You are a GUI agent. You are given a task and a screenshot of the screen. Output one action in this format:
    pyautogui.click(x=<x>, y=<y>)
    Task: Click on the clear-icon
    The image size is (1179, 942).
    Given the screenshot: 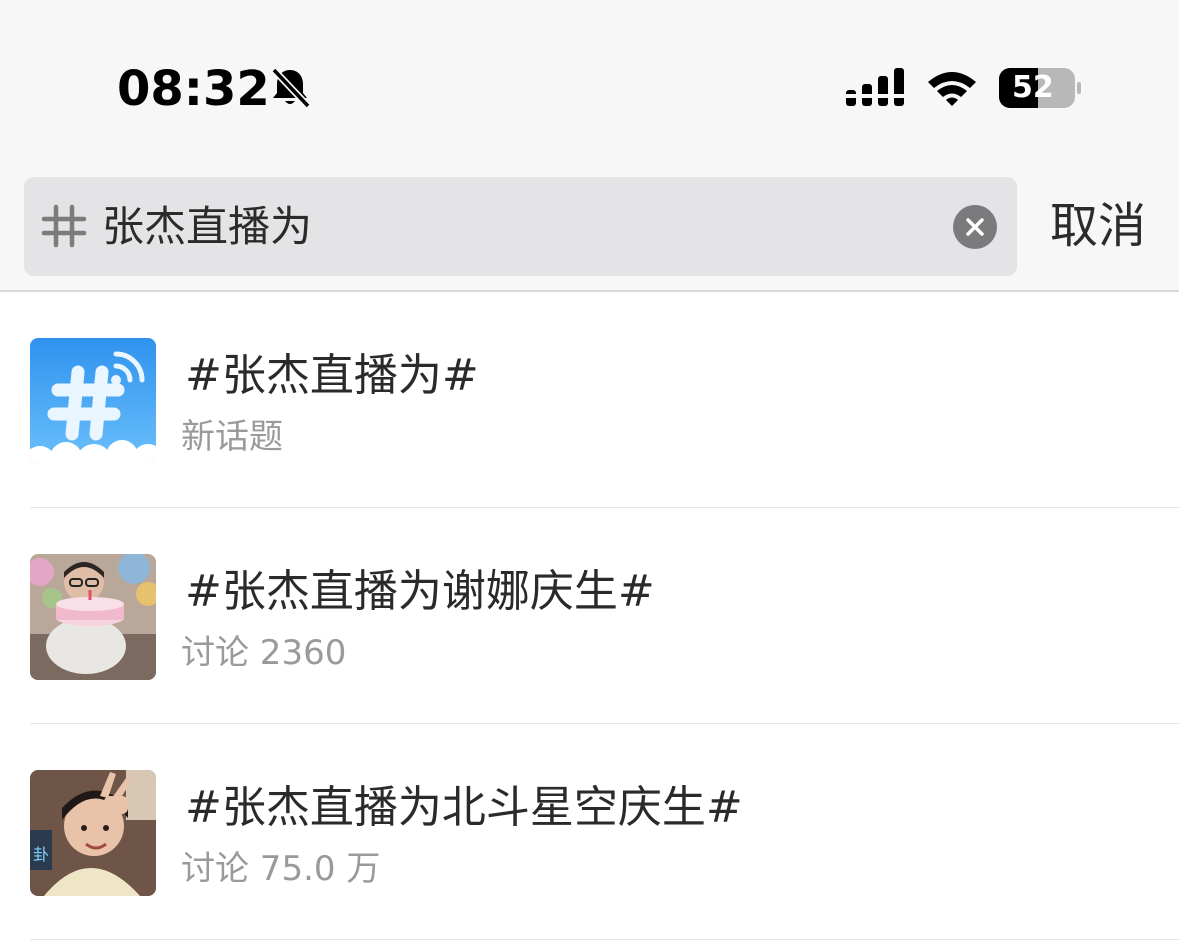 What is the action you would take?
    pyautogui.click(x=975, y=227)
    